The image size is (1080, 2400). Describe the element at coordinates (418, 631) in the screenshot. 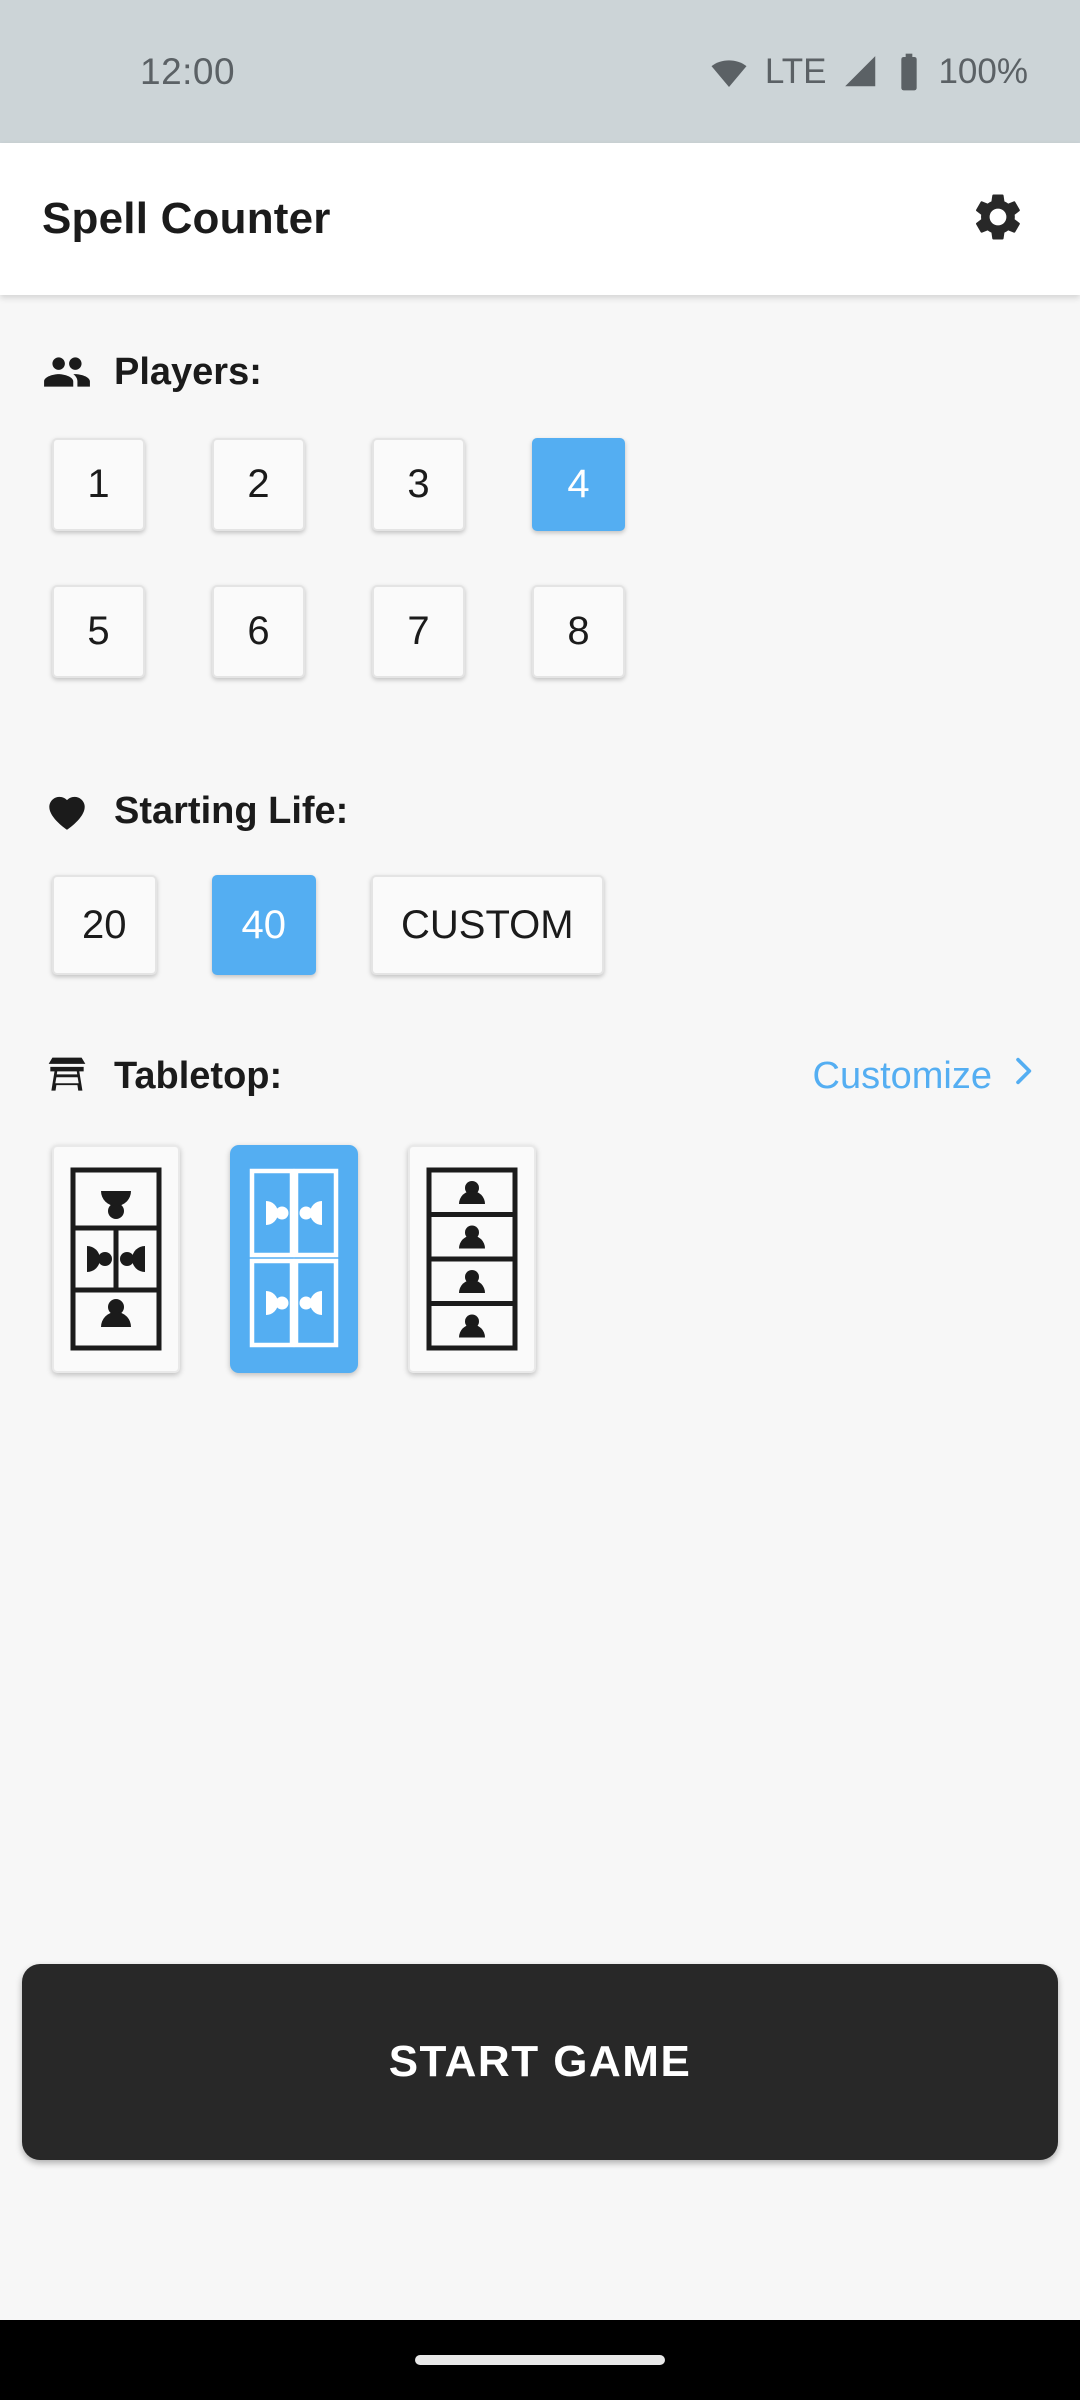

I see `player-count-option-7: 7` at that location.